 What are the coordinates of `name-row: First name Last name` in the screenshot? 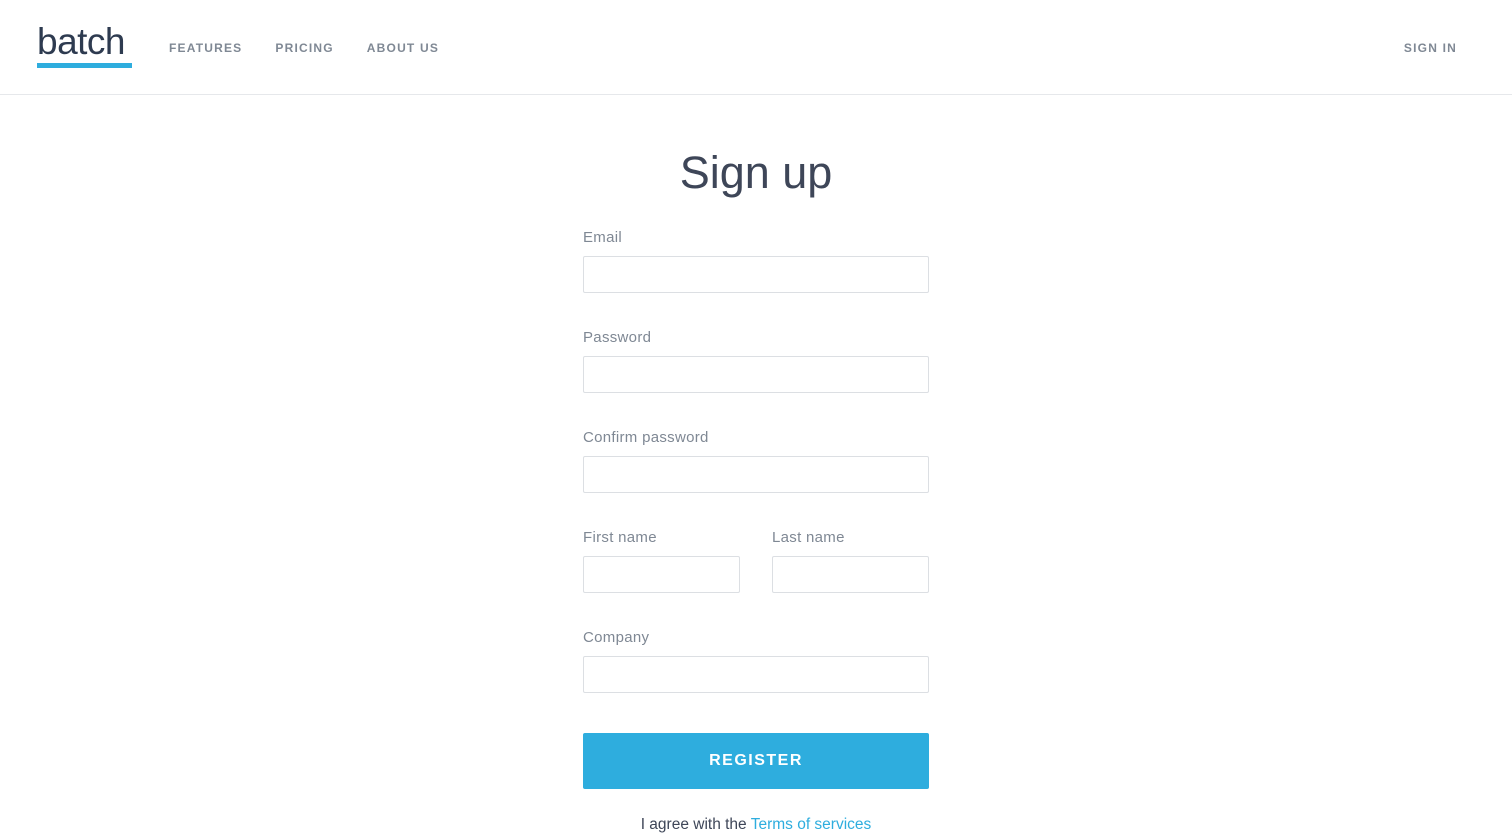 It's located at (756, 561).